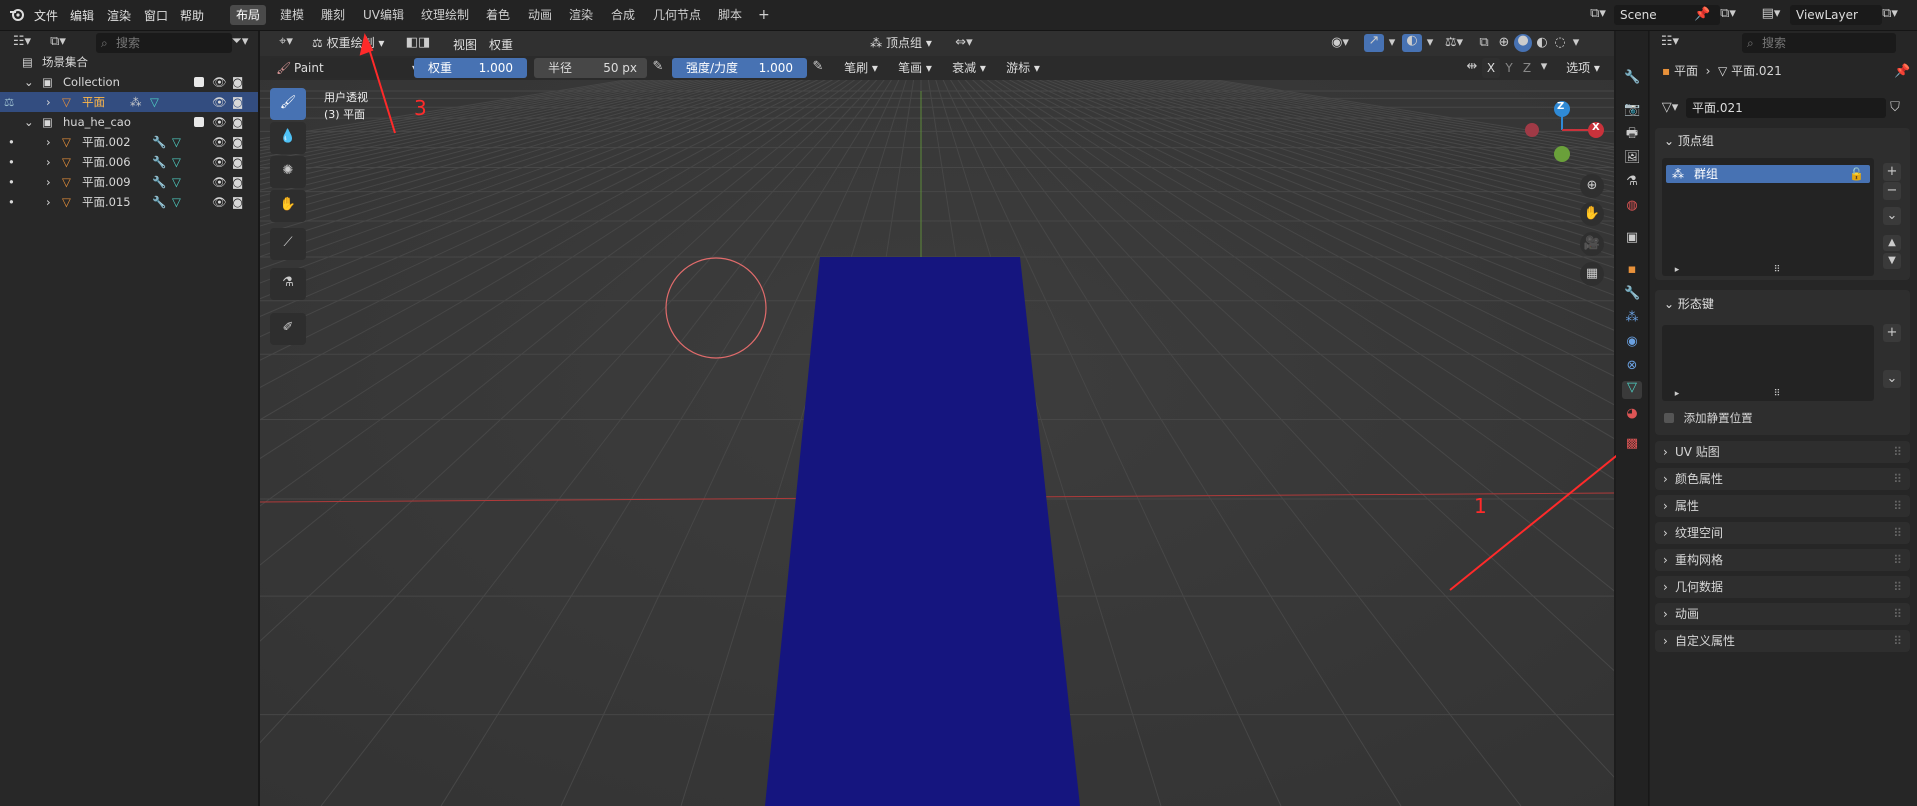  I want to click on add-shape-key-icon: +, so click(1892, 333).